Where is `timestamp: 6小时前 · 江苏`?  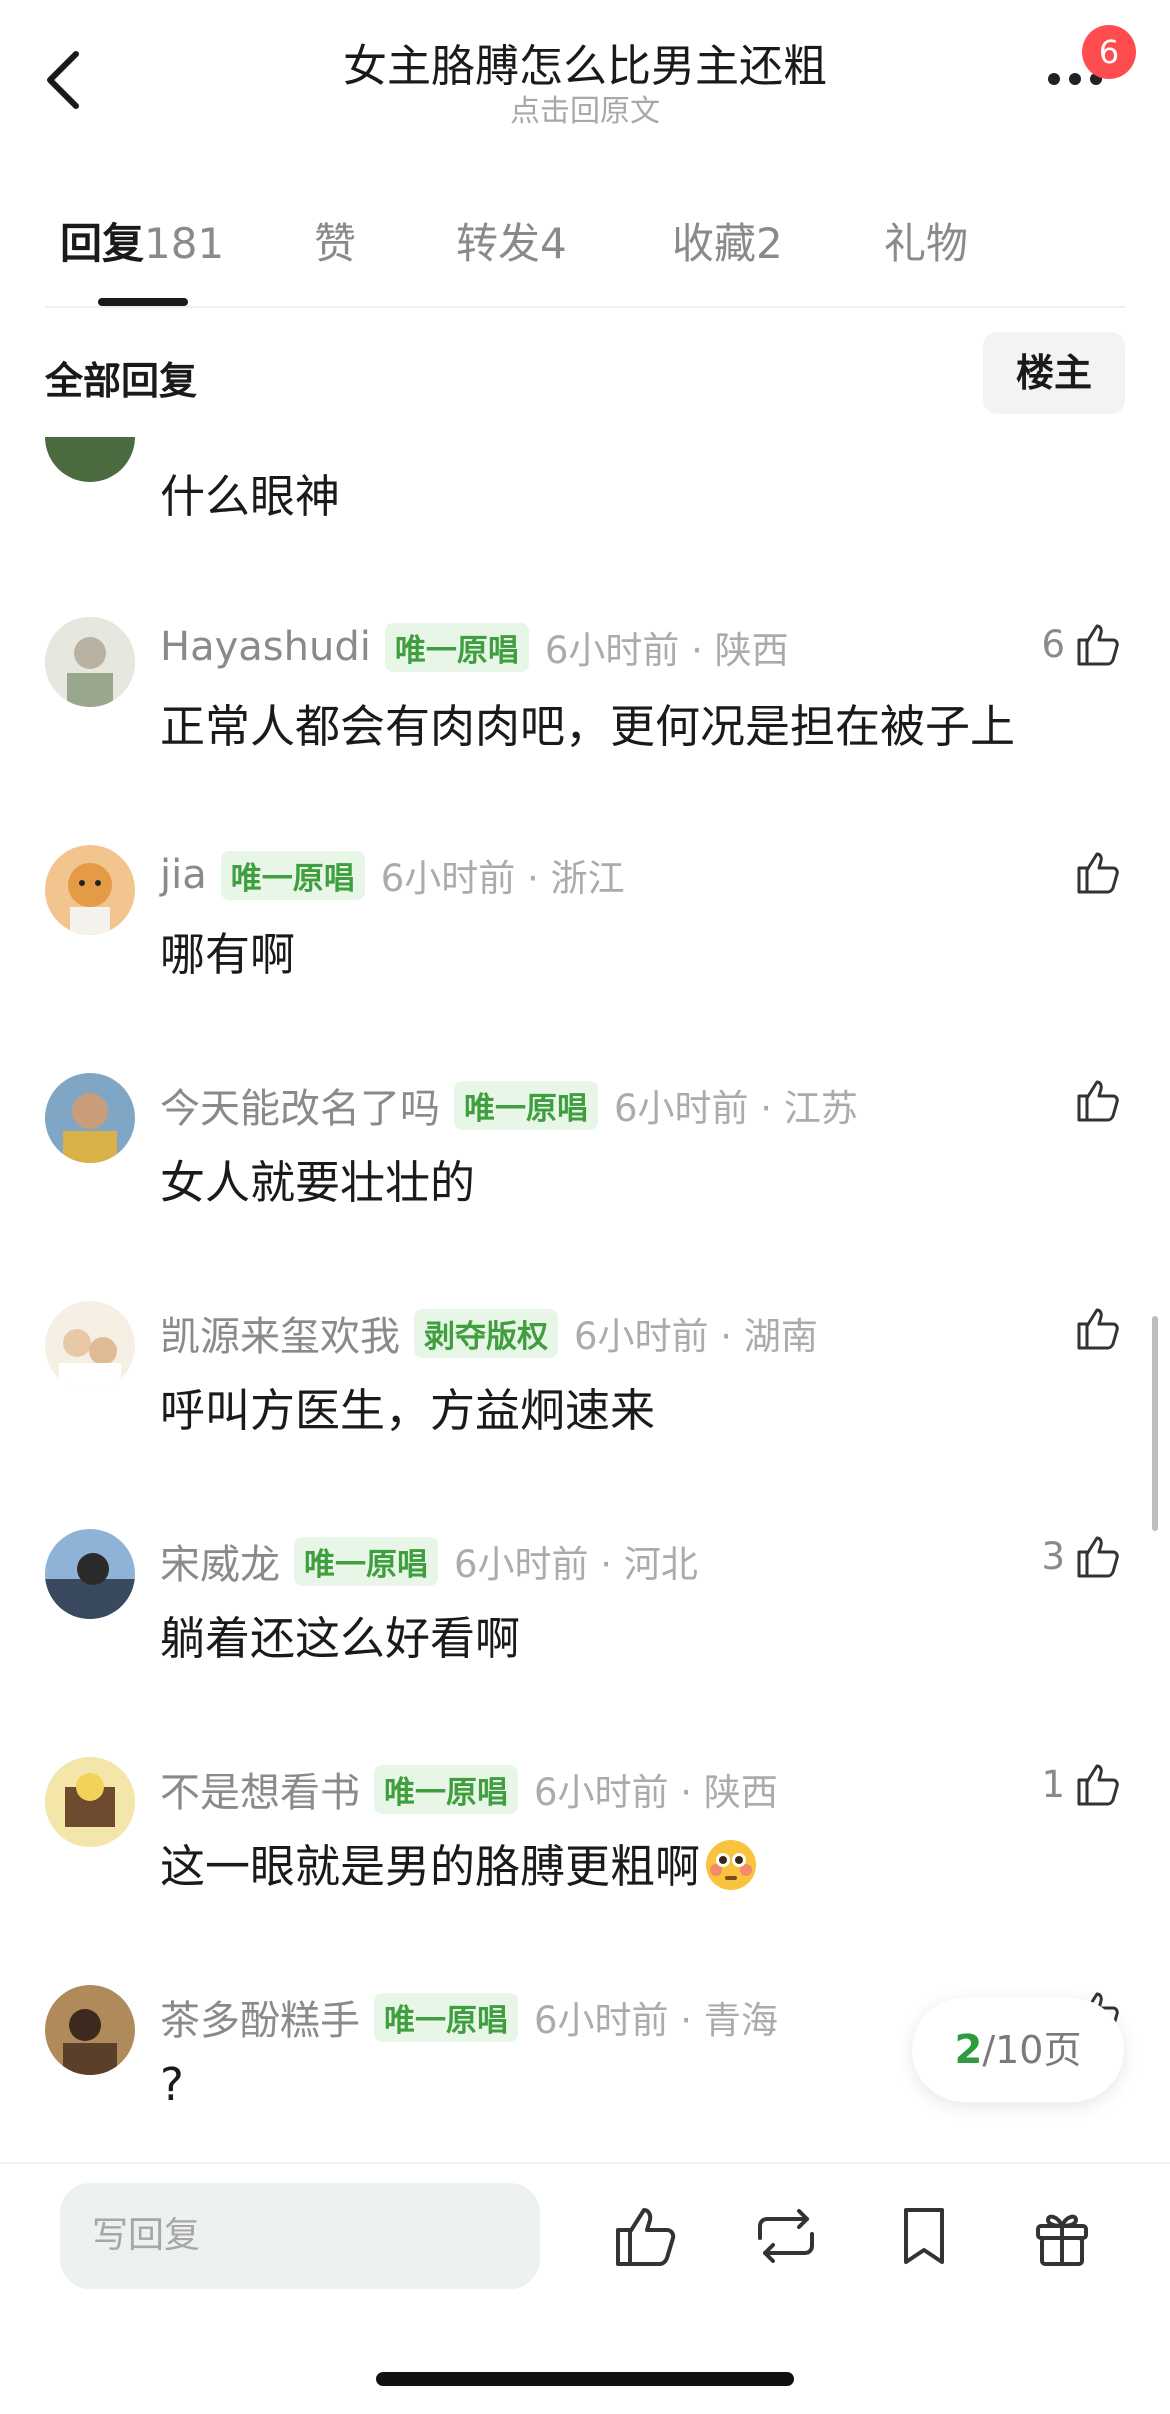 timestamp: 6小时前 · 江苏 is located at coordinates (736, 1108).